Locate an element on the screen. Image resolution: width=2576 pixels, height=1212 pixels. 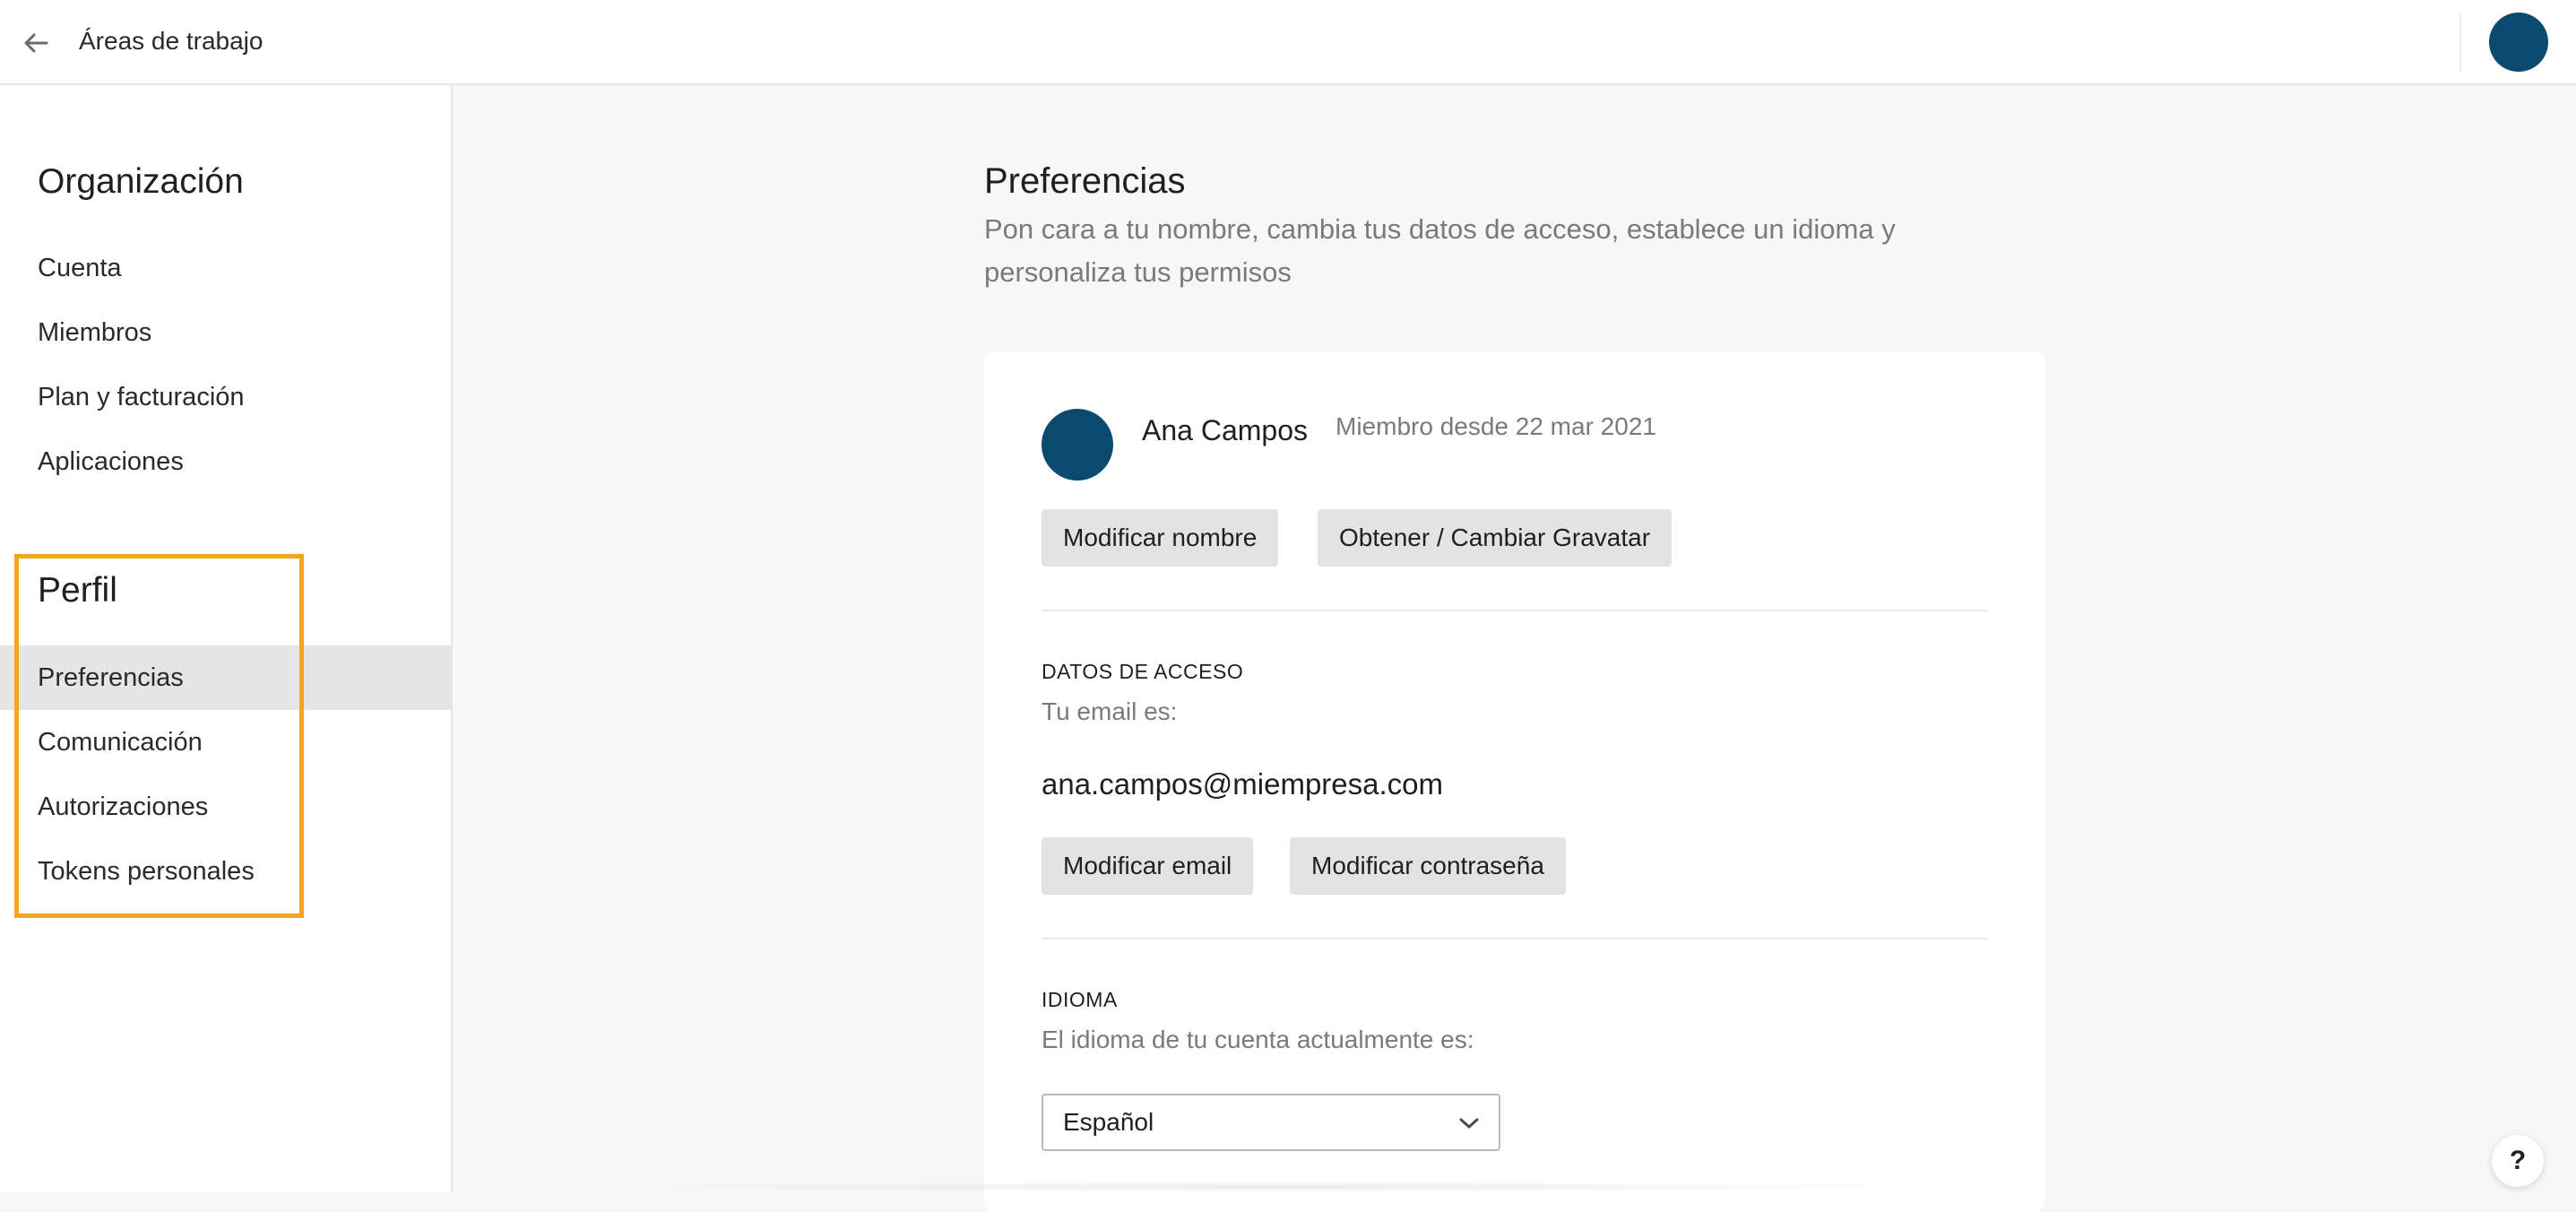
arrow-left-icon is located at coordinates (36, 43).